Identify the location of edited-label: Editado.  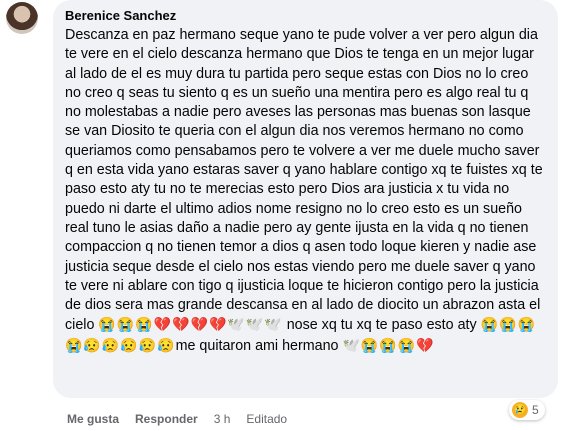
(267, 419).